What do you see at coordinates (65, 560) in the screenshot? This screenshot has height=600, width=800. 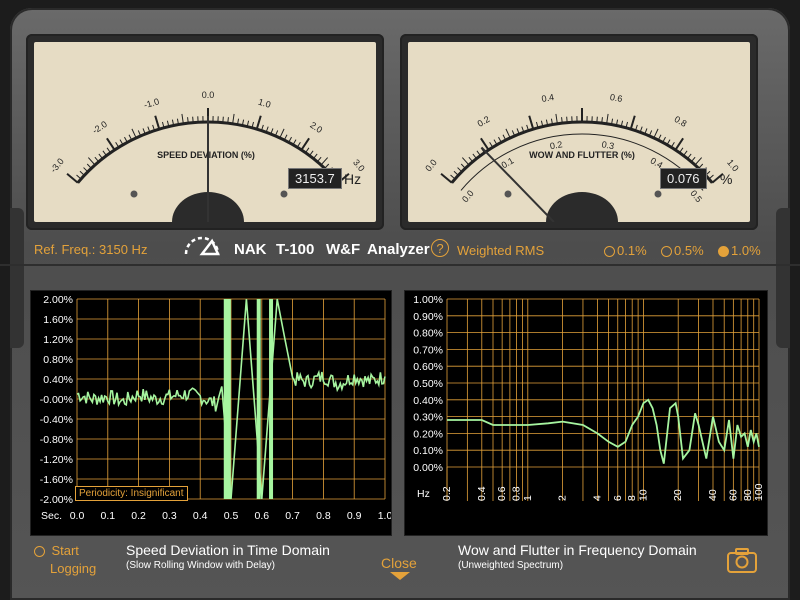 I see `start-logging-button: Start Logging` at bounding box center [65, 560].